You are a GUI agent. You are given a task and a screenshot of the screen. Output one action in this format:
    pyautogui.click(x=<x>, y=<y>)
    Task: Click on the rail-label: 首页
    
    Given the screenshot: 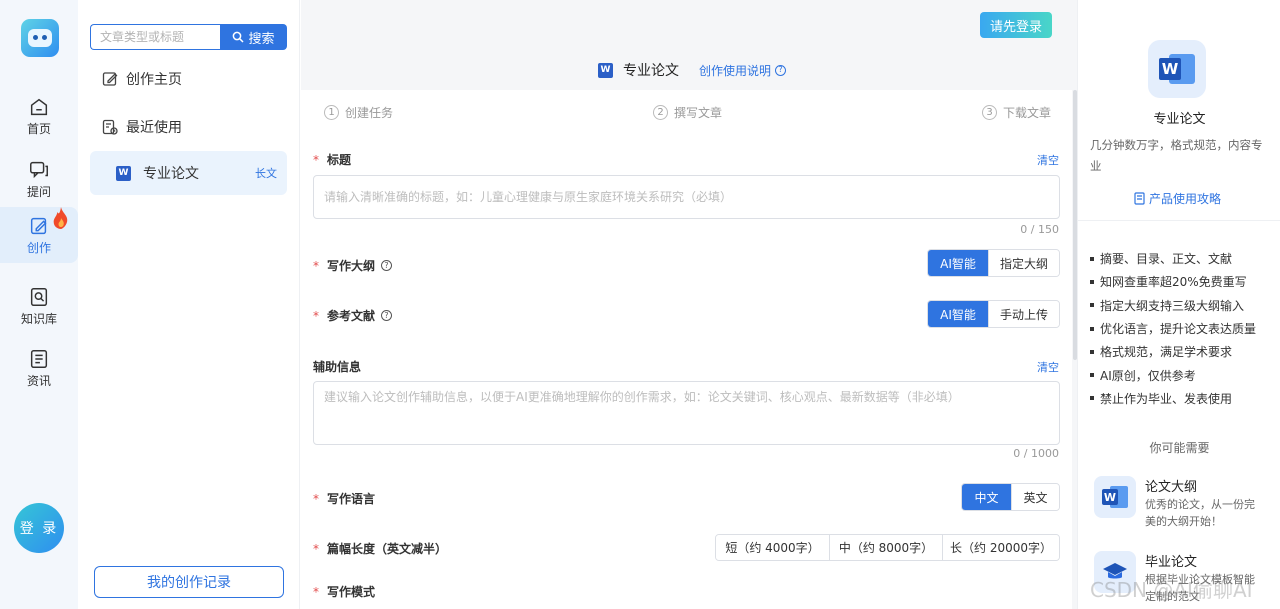 What is the action you would take?
    pyautogui.click(x=38, y=128)
    